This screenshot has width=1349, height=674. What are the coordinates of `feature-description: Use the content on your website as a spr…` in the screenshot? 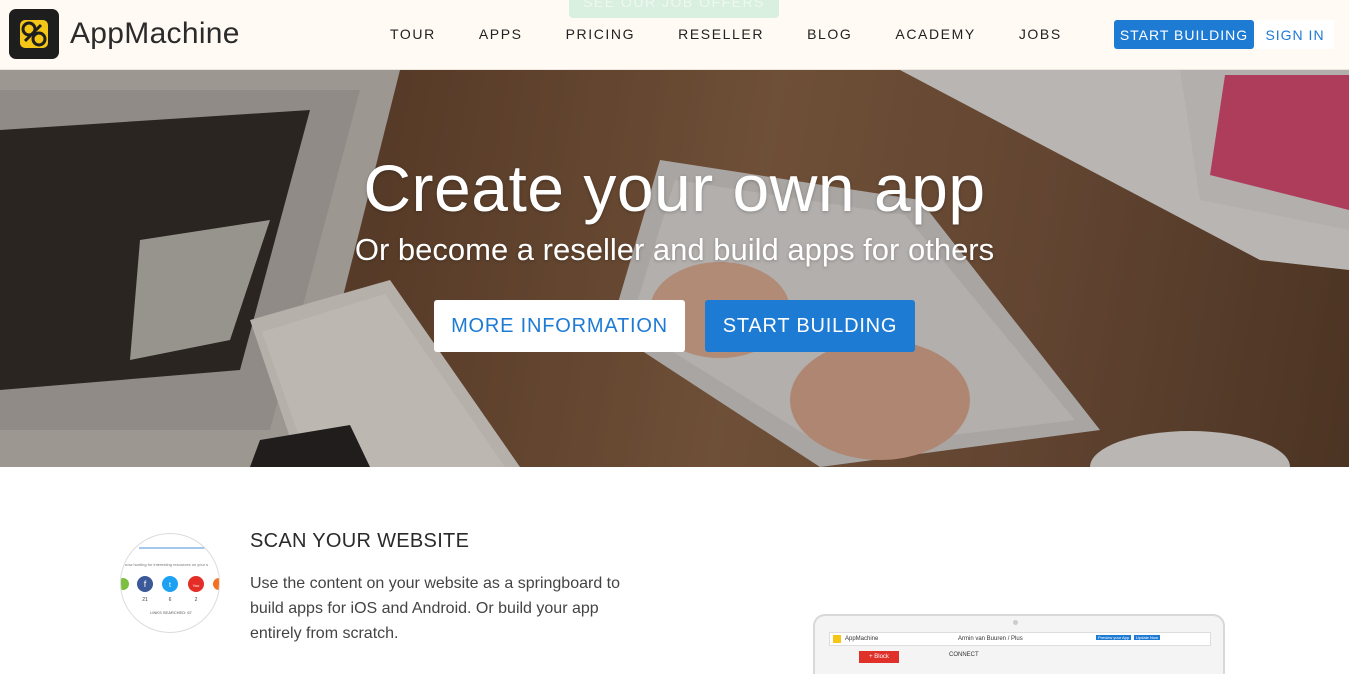 It's located at (435, 608).